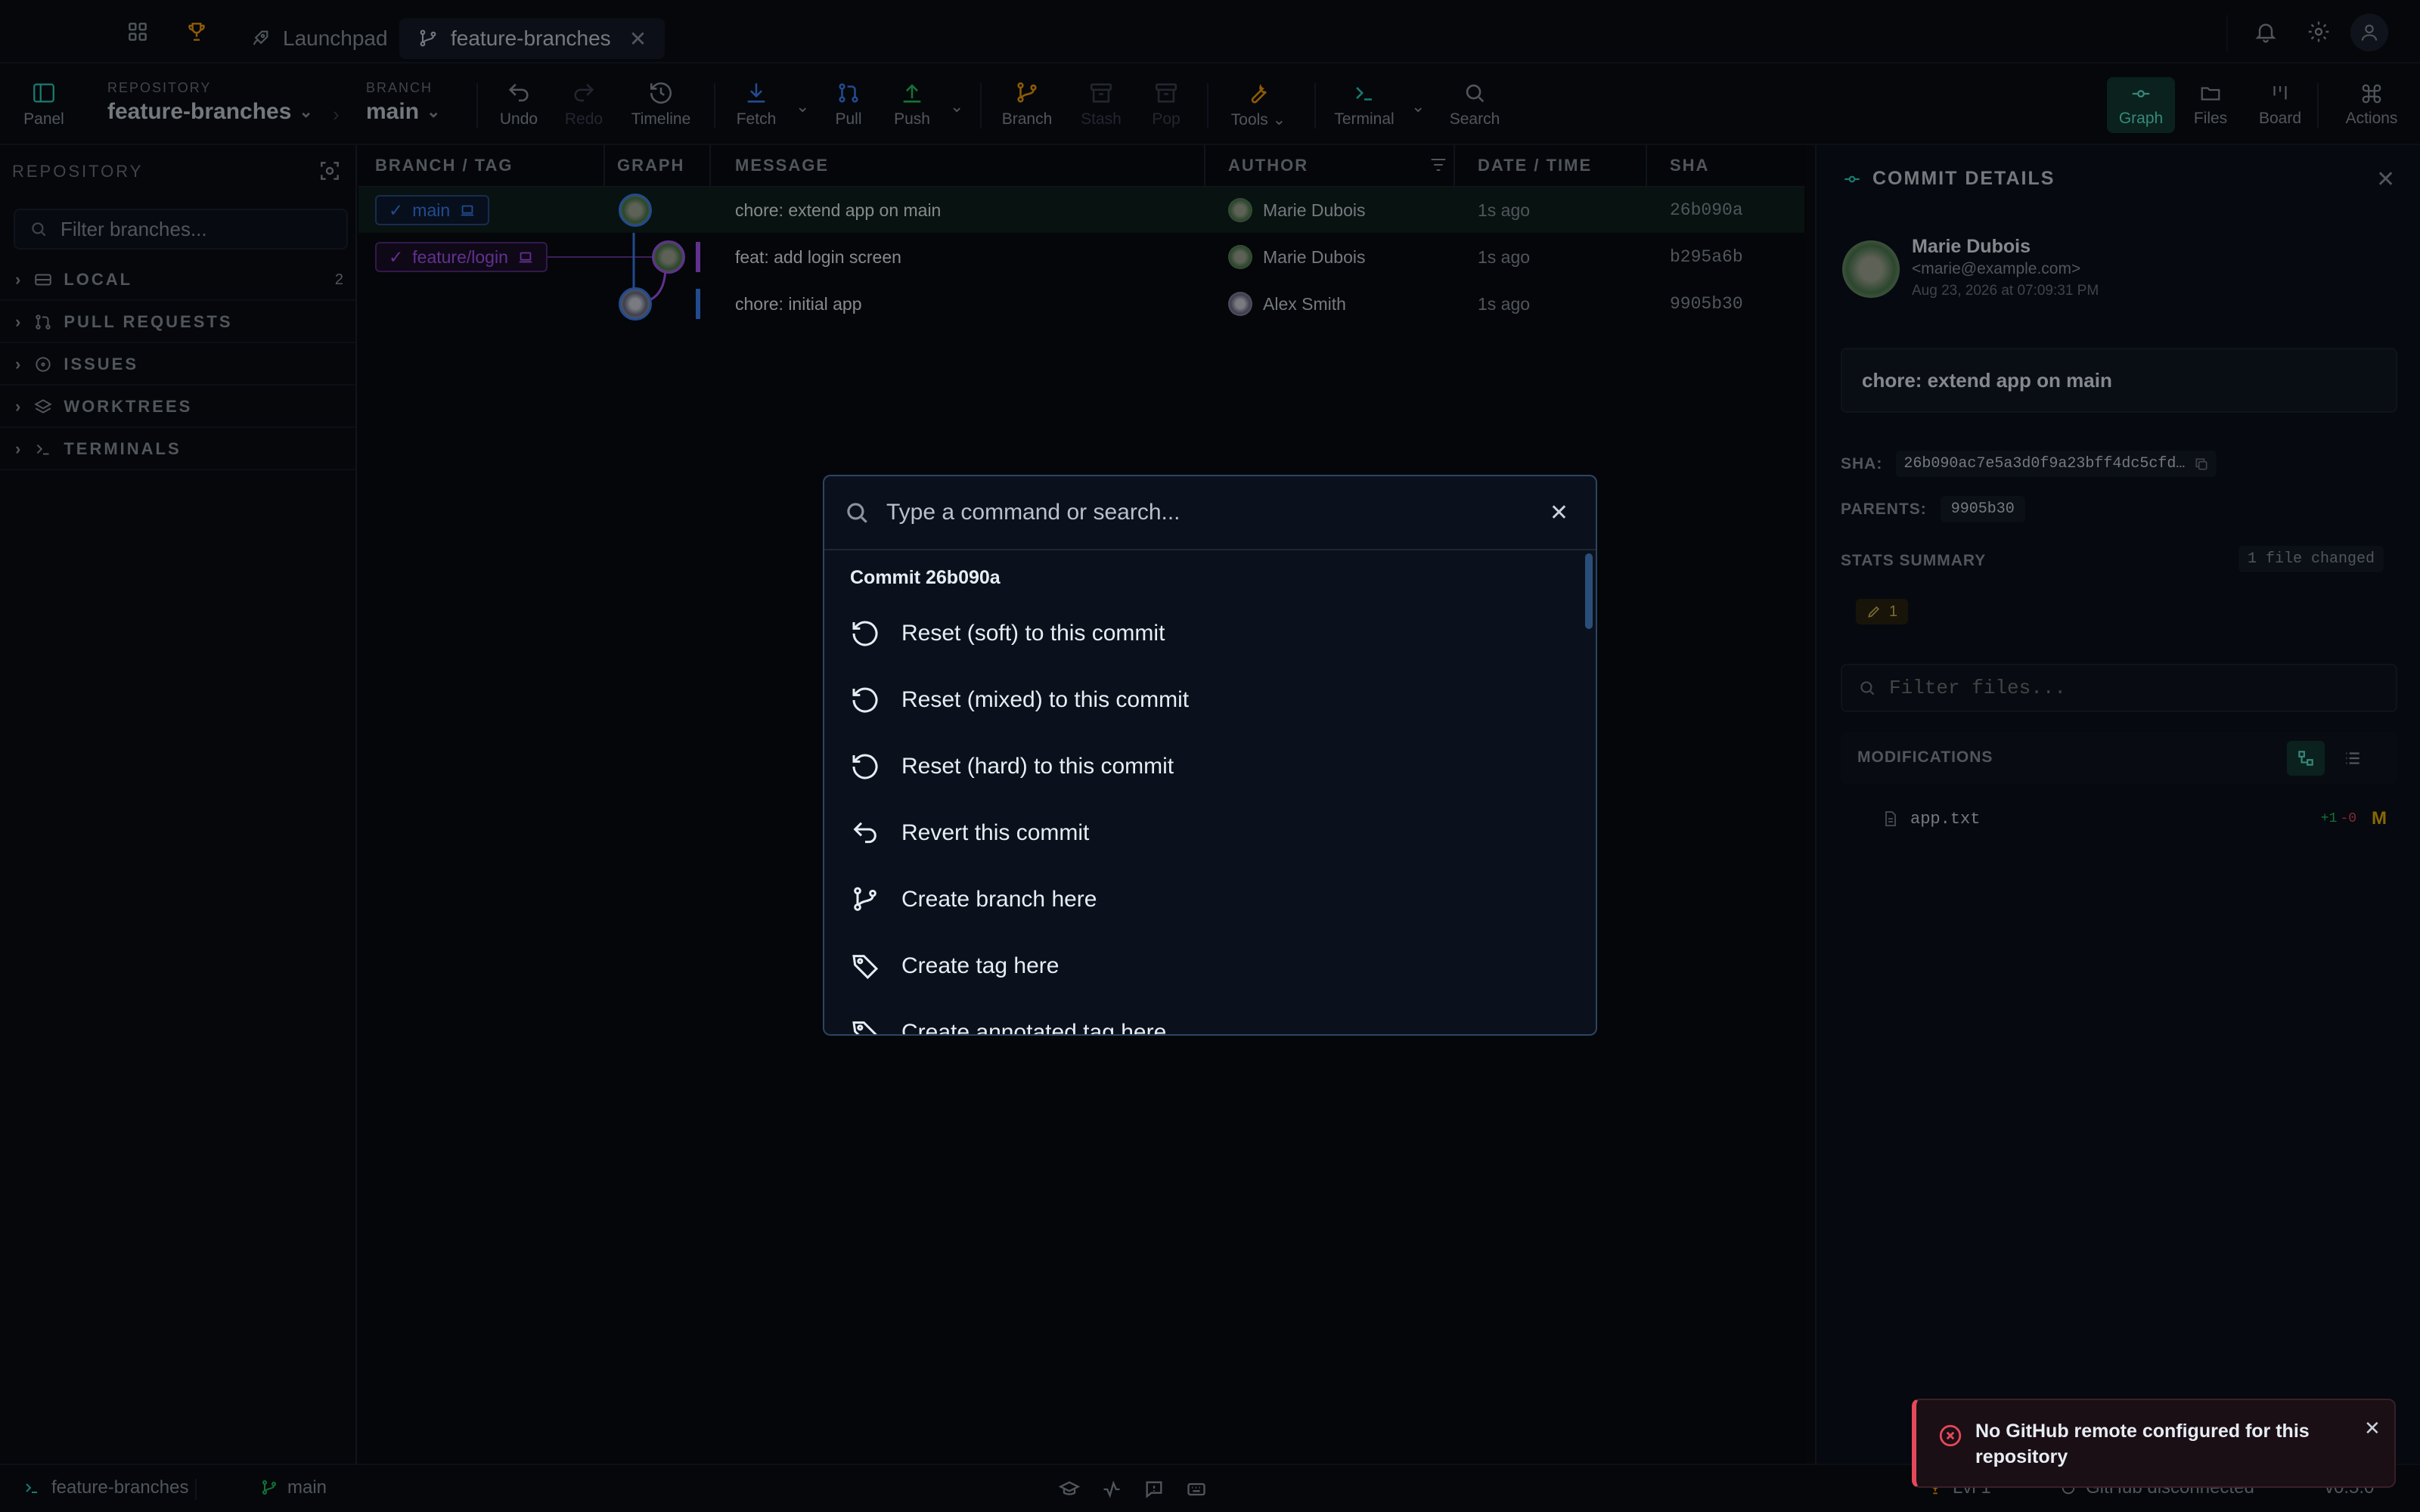  Describe the element at coordinates (865, 900) in the screenshot. I see `branch-icon` at that location.